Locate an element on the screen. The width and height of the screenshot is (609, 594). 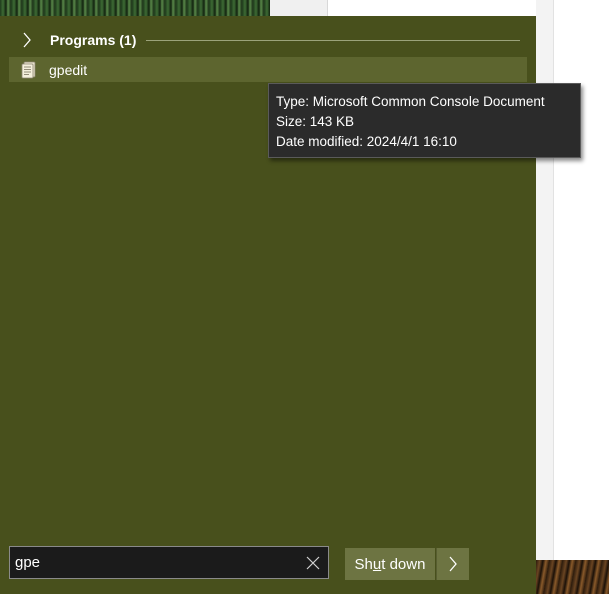
programs-group-title: Programs (1) is located at coordinates (93, 40).